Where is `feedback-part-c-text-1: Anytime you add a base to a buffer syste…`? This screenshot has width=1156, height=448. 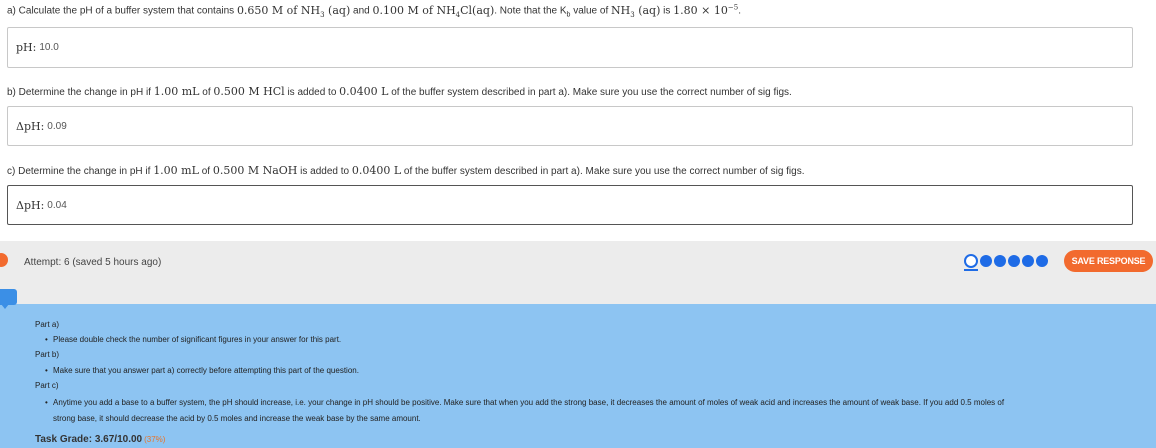 feedback-part-c-text-1: Anytime you add a base to a buffer syste… is located at coordinates (529, 402).